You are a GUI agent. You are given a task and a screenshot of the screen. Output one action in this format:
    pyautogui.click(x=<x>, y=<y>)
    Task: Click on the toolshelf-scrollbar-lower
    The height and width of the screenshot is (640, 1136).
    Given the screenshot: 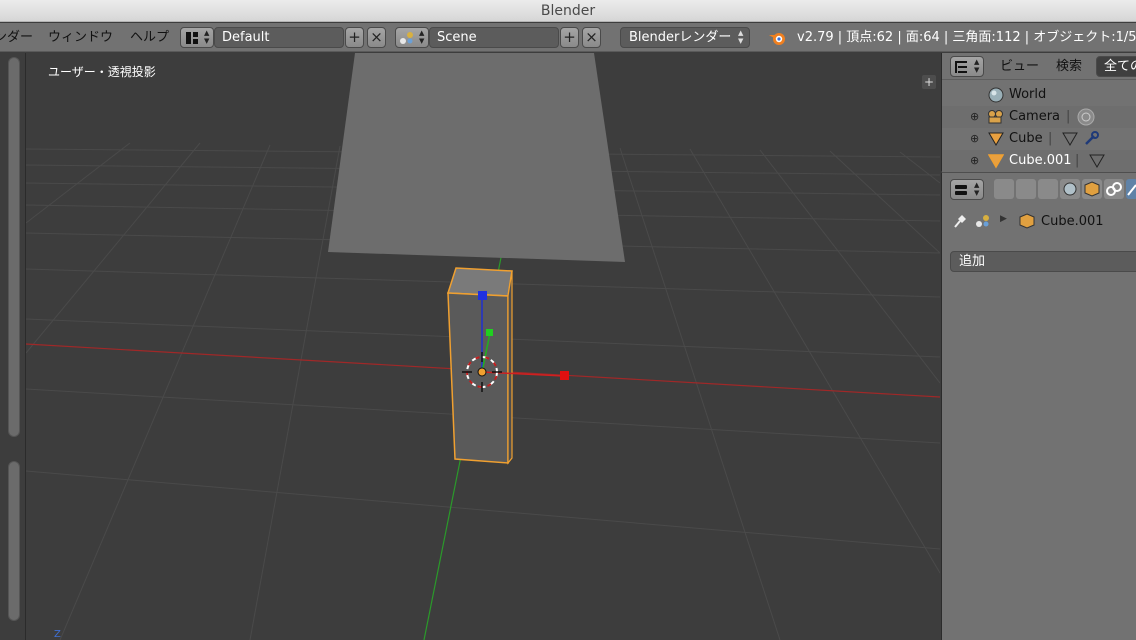 What is the action you would take?
    pyautogui.click(x=14, y=541)
    